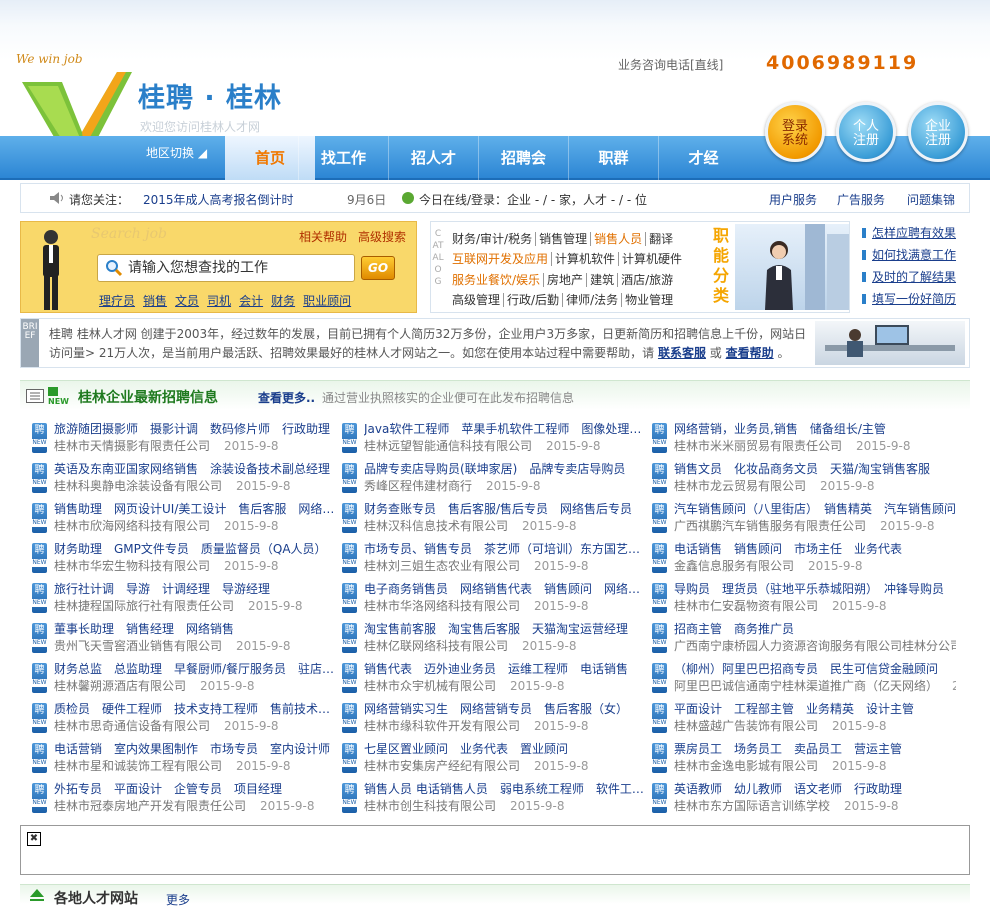  I want to click on login-button: 登录 系统, so click(795, 132).